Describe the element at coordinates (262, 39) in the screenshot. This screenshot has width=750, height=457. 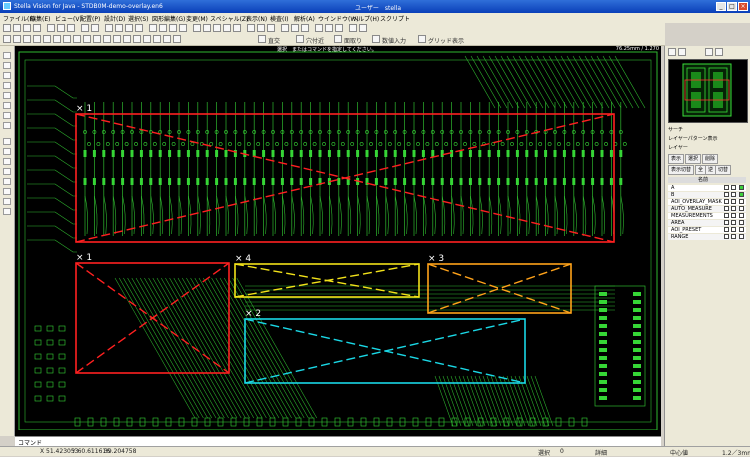
I see `ortho-checkbox` at that location.